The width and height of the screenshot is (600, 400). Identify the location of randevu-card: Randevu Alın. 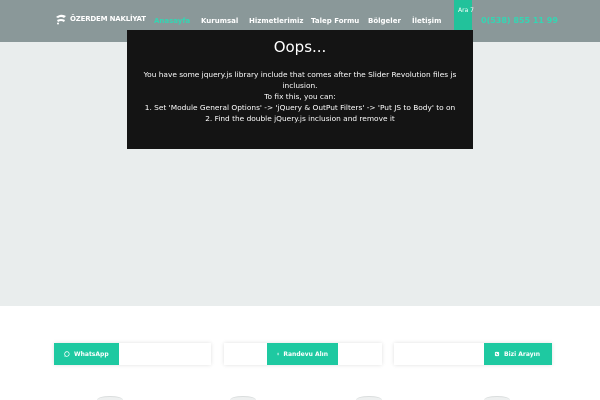
(303, 354).